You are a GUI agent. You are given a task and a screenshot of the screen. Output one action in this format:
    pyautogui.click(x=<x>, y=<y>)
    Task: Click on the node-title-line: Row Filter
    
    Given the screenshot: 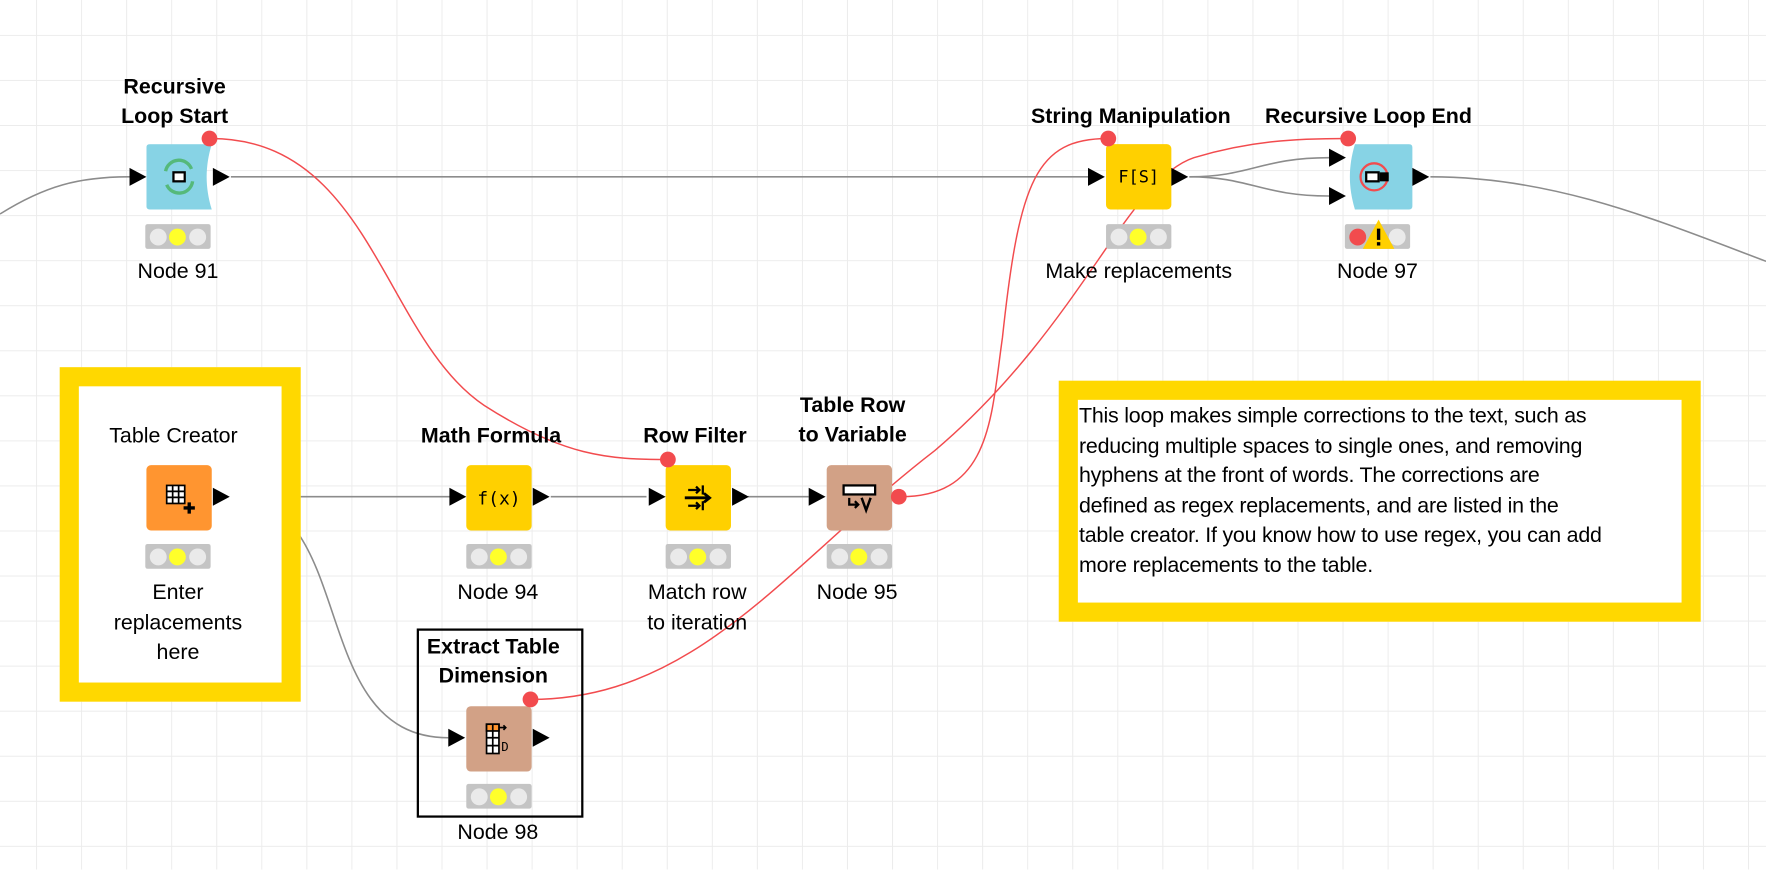 What is the action you would take?
    pyautogui.click(x=695, y=436)
    